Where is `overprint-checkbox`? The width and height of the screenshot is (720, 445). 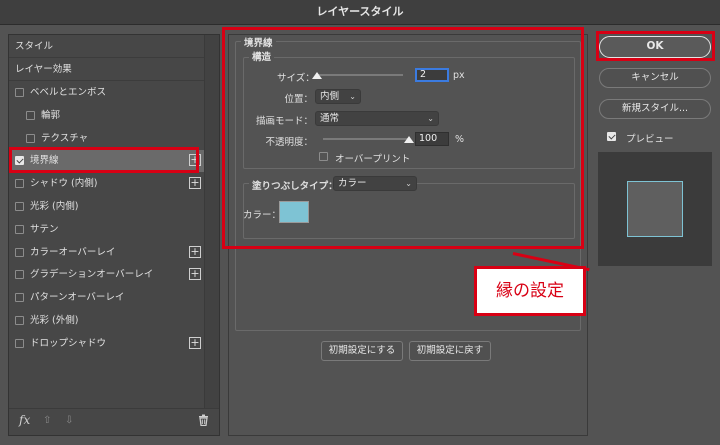
overprint-checkbox is located at coordinates (323, 156).